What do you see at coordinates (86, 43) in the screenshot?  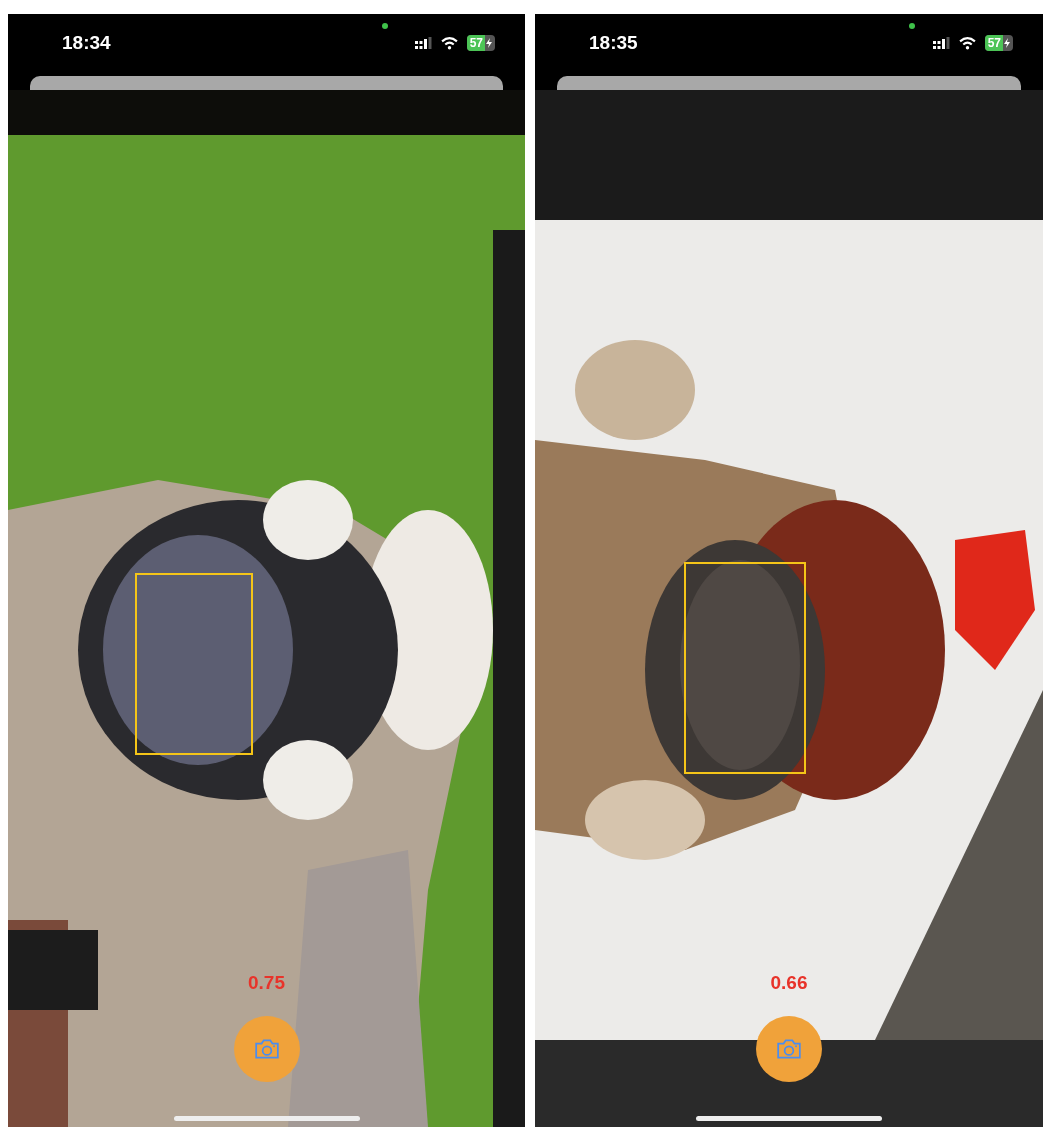 I see `clock-time: 18:34` at bounding box center [86, 43].